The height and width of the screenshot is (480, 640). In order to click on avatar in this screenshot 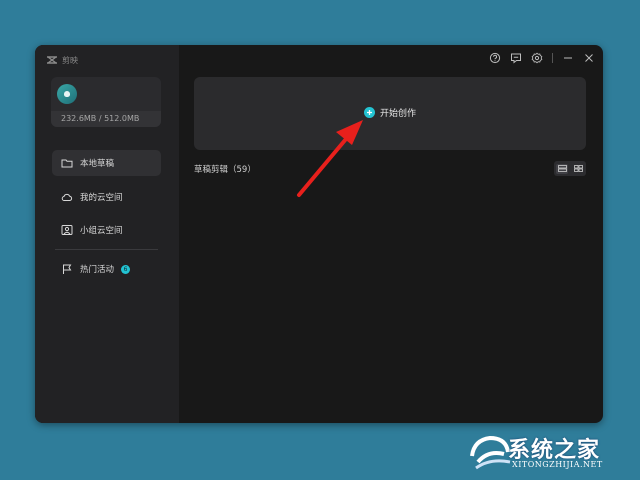, I will do `click(67, 94)`.